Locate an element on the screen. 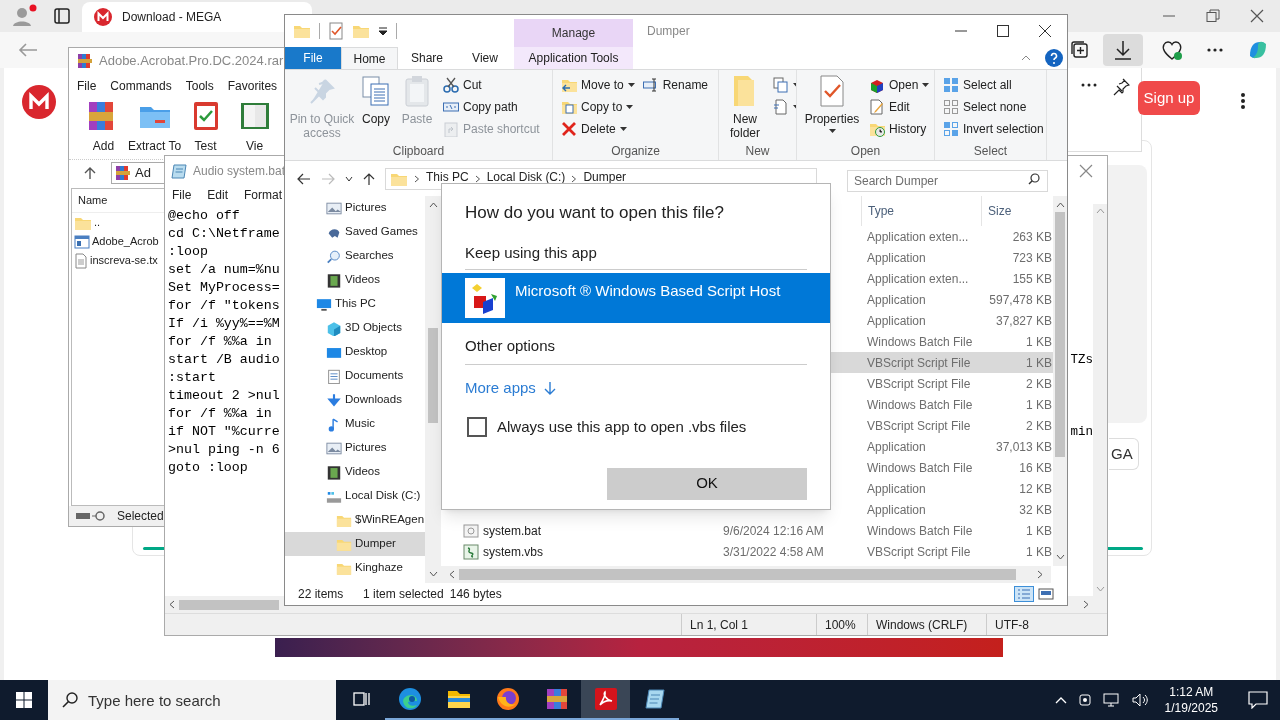 The height and width of the screenshot is (720, 1280). group-label: Organize is located at coordinates (635, 151).